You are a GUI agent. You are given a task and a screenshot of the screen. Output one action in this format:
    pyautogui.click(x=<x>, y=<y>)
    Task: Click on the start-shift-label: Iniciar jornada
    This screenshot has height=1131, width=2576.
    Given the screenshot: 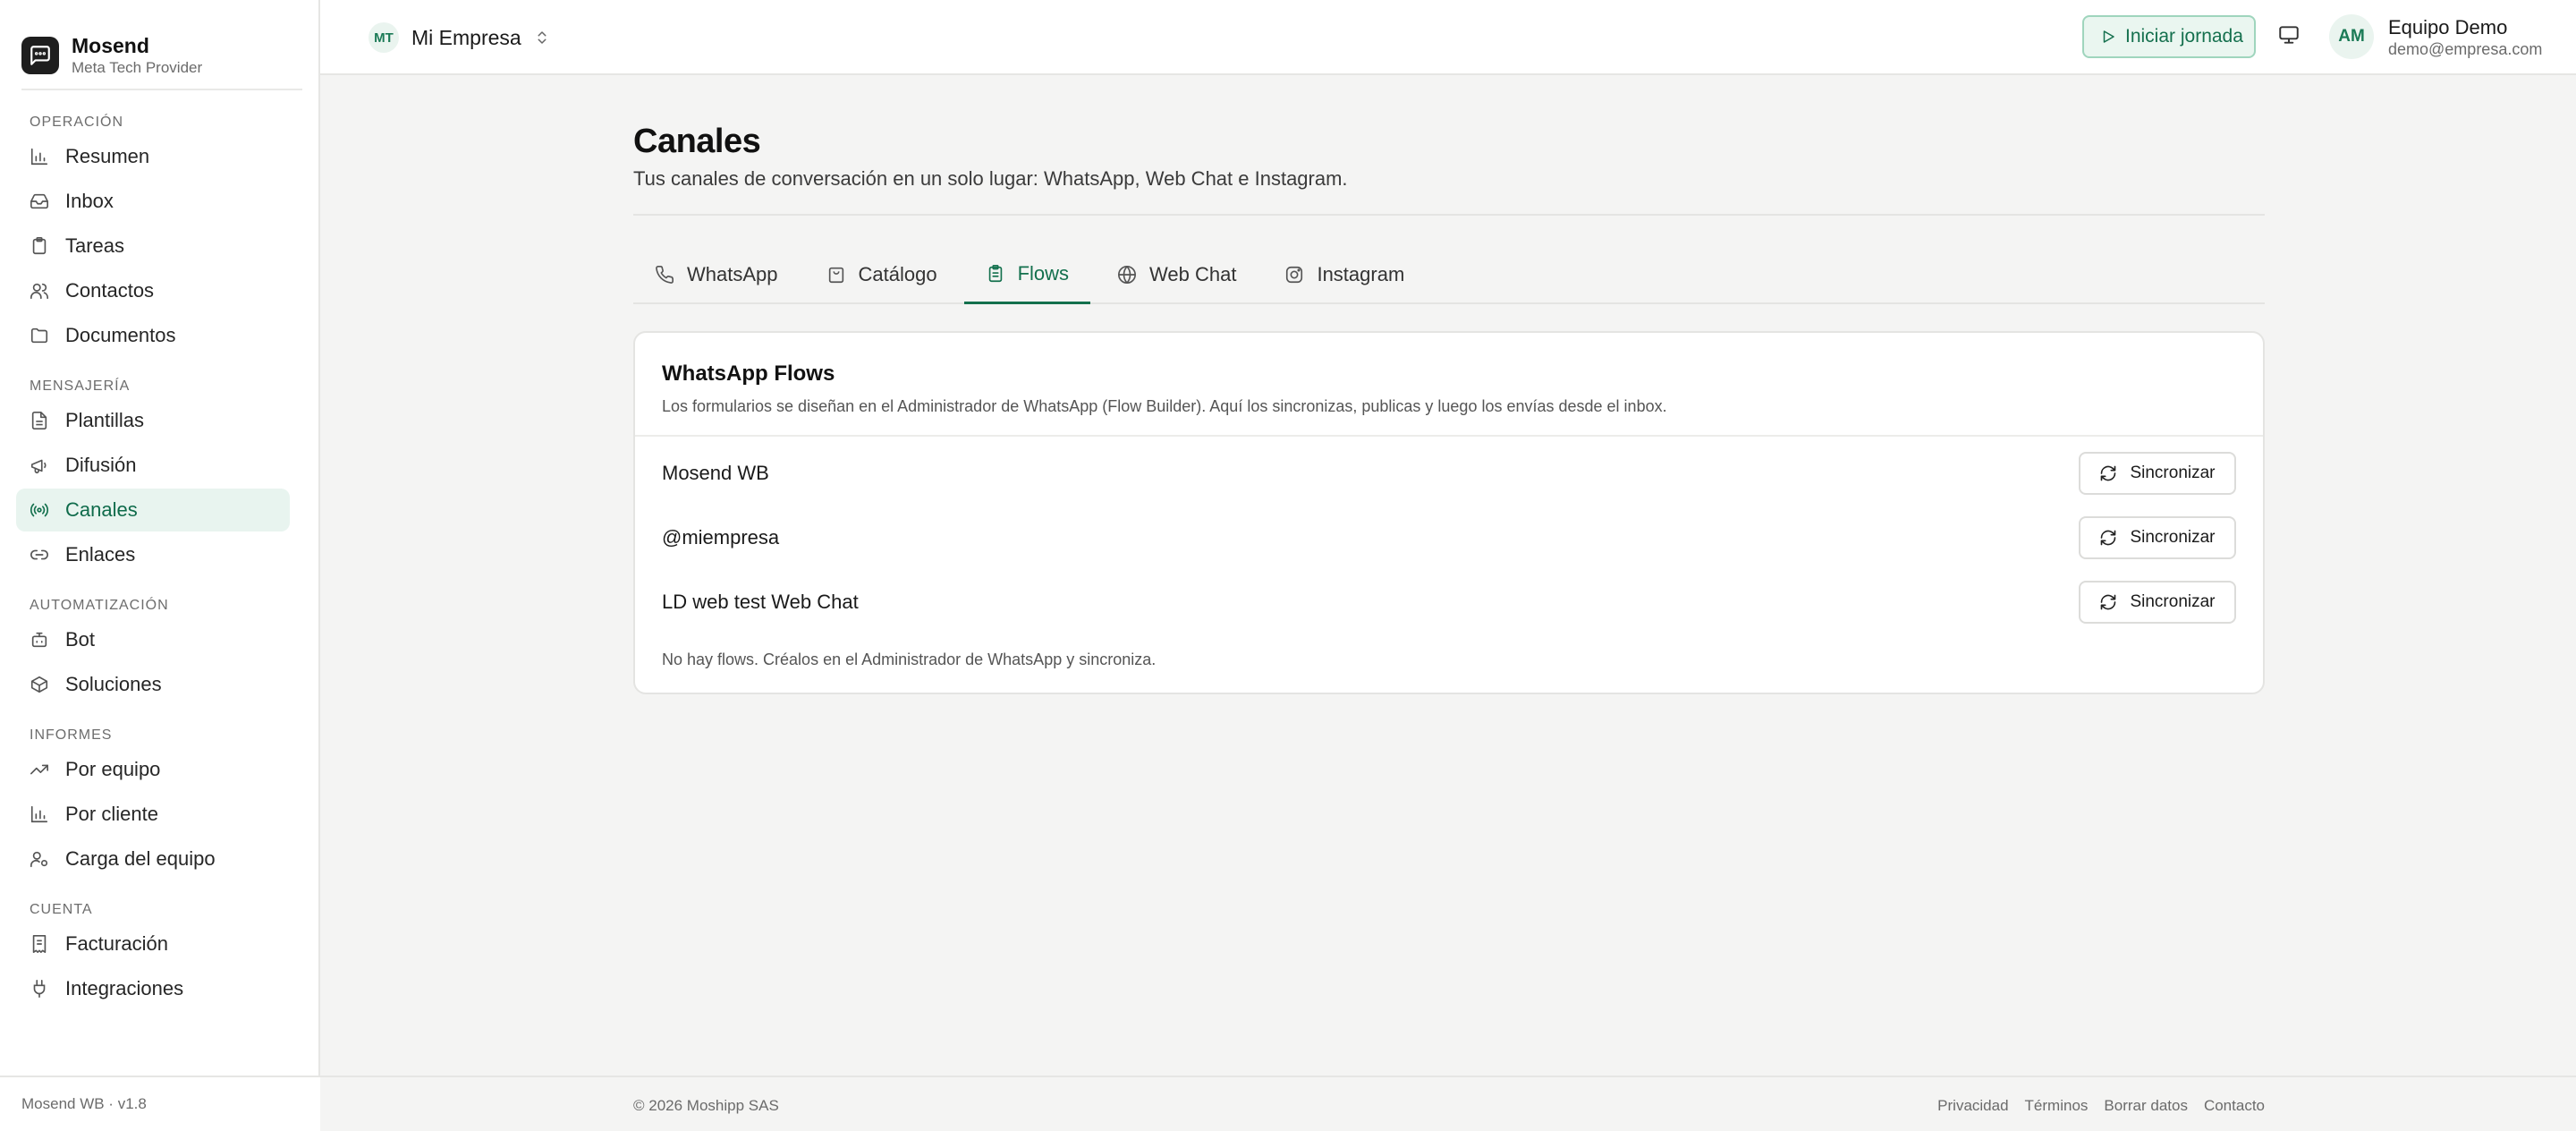 What is the action you would take?
    pyautogui.click(x=2184, y=36)
    